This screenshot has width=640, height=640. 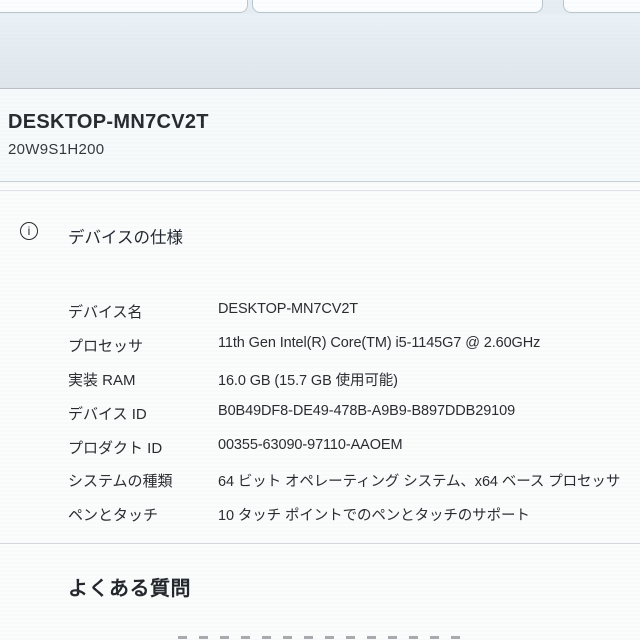 I want to click on tile-card-right, so click(x=601, y=6).